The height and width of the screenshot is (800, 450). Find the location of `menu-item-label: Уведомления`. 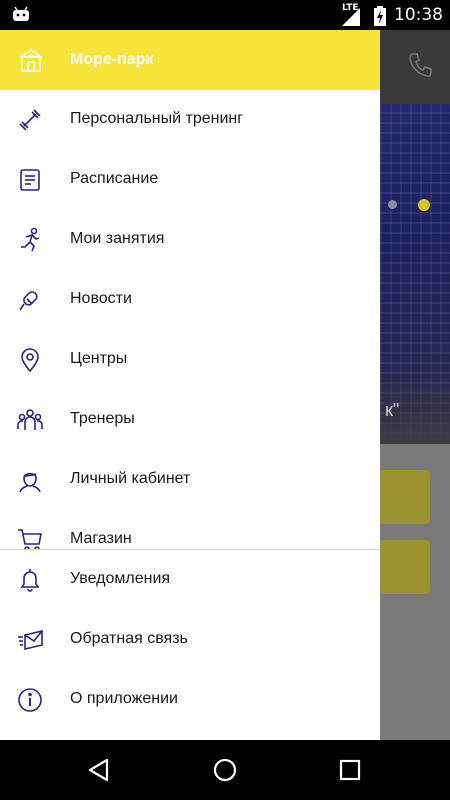

menu-item-label: Уведомления is located at coordinates (120, 578).